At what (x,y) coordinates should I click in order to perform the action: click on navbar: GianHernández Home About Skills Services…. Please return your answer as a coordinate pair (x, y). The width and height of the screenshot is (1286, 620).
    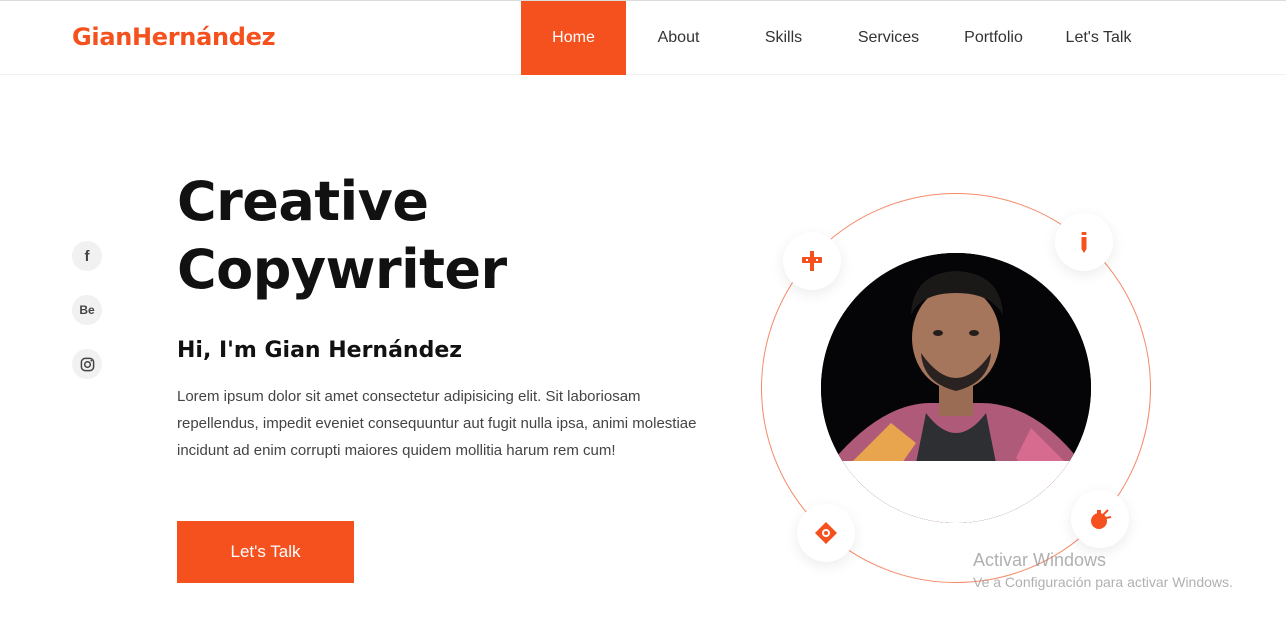
    Looking at the image, I should click on (643, 38).